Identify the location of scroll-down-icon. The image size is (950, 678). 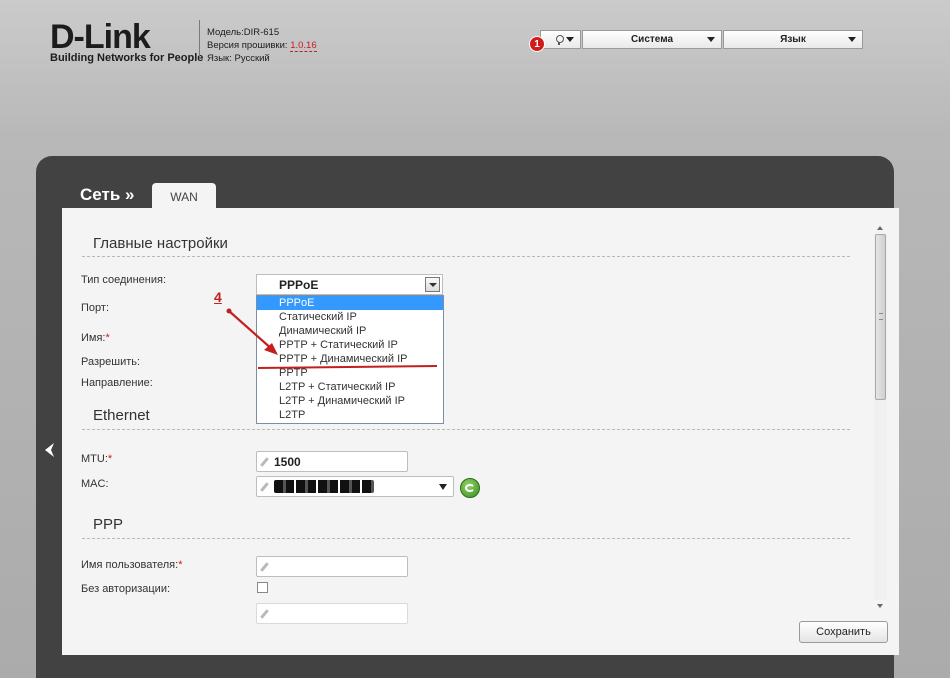
(880, 606).